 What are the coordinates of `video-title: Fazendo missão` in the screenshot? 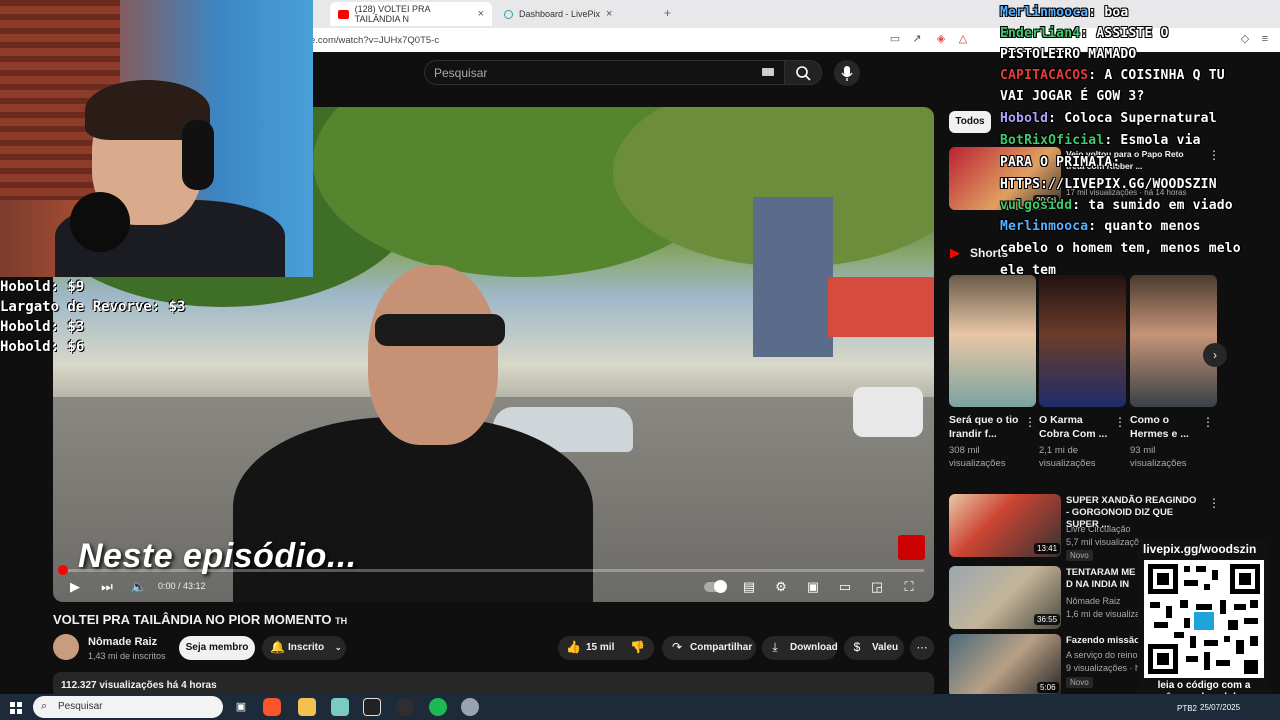 It's located at (1103, 641).